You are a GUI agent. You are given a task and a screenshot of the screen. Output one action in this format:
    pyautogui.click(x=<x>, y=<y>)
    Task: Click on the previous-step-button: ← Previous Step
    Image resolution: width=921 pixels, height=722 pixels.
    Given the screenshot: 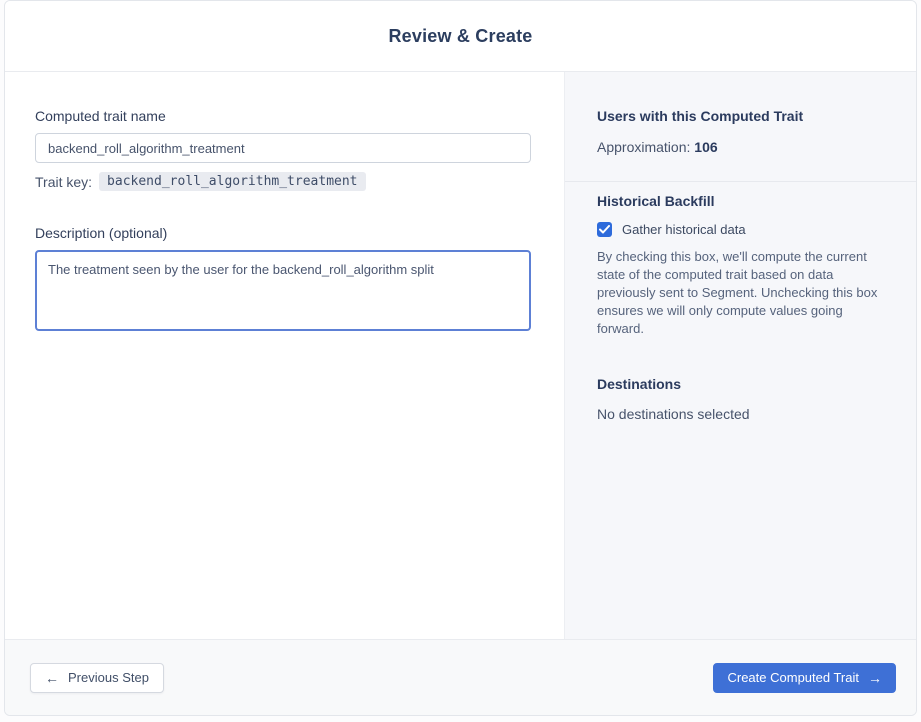 What is the action you would take?
    pyautogui.click(x=97, y=677)
    